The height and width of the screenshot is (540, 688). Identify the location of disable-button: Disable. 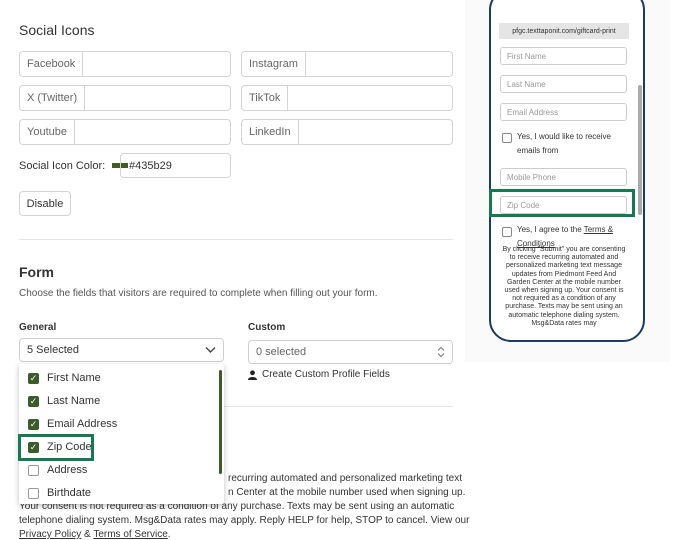
(45, 203).